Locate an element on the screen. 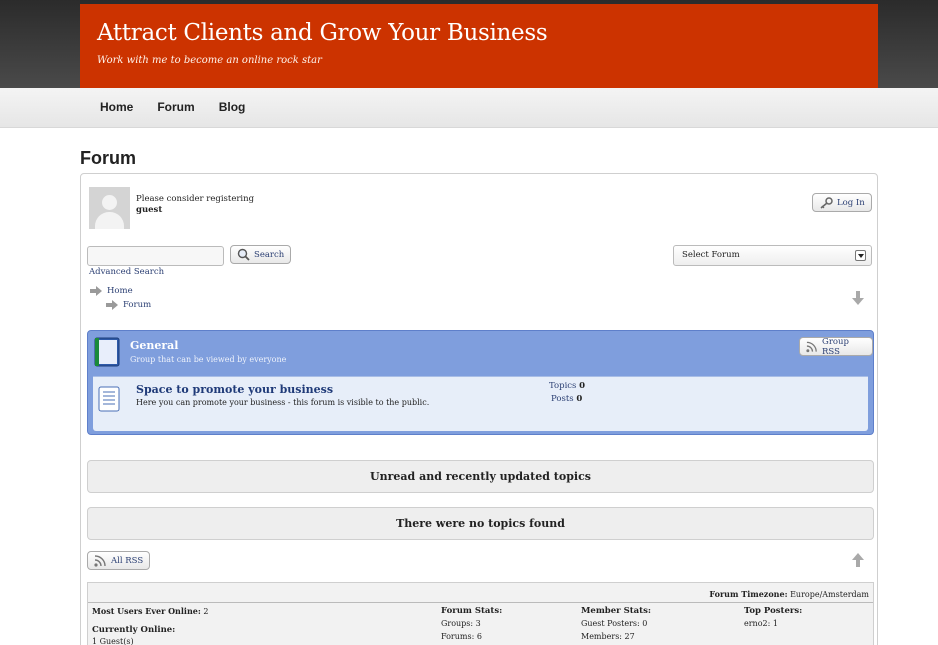 The height and width of the screenshot is (645, 938). magnifier-icon is located at coordinates (243, 254).